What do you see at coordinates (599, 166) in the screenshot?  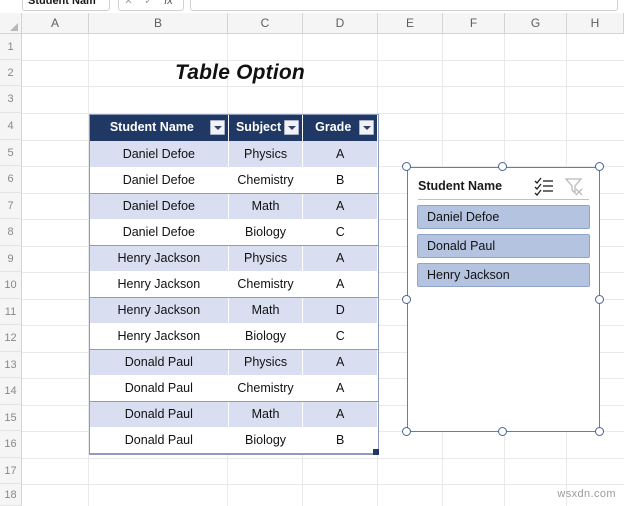 I see `resize-handle-top-right` at bounding box center [599, 166].